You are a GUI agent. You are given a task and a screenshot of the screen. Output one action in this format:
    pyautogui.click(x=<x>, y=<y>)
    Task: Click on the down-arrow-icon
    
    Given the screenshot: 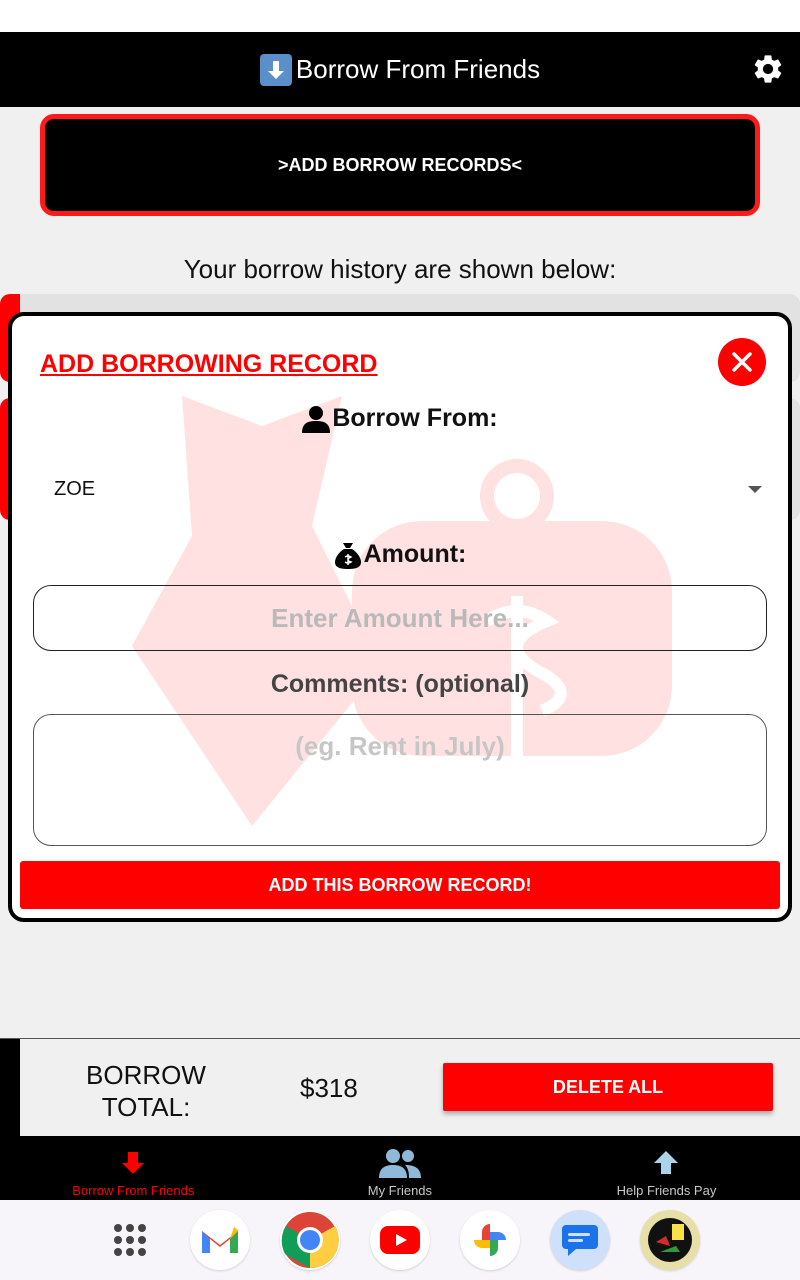 What is the action you would take?
    pyautogui.click(x=133, y=1163)
    